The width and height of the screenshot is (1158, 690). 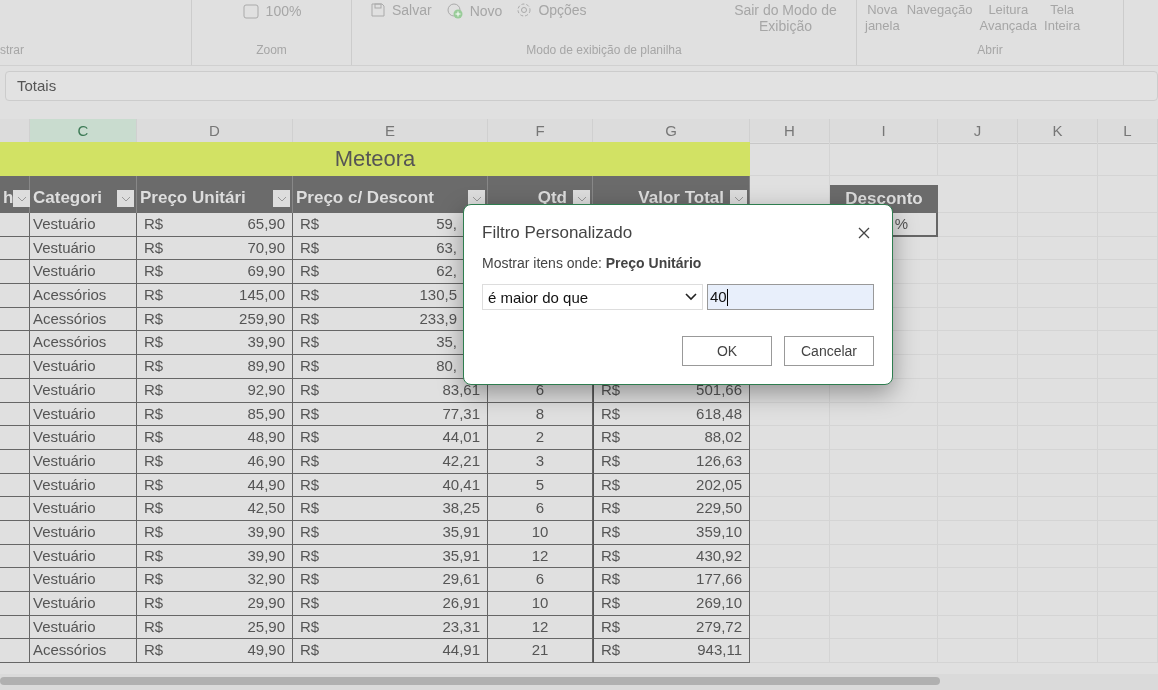 I want to click on price-value: 59,, so click(x=446, y=224).